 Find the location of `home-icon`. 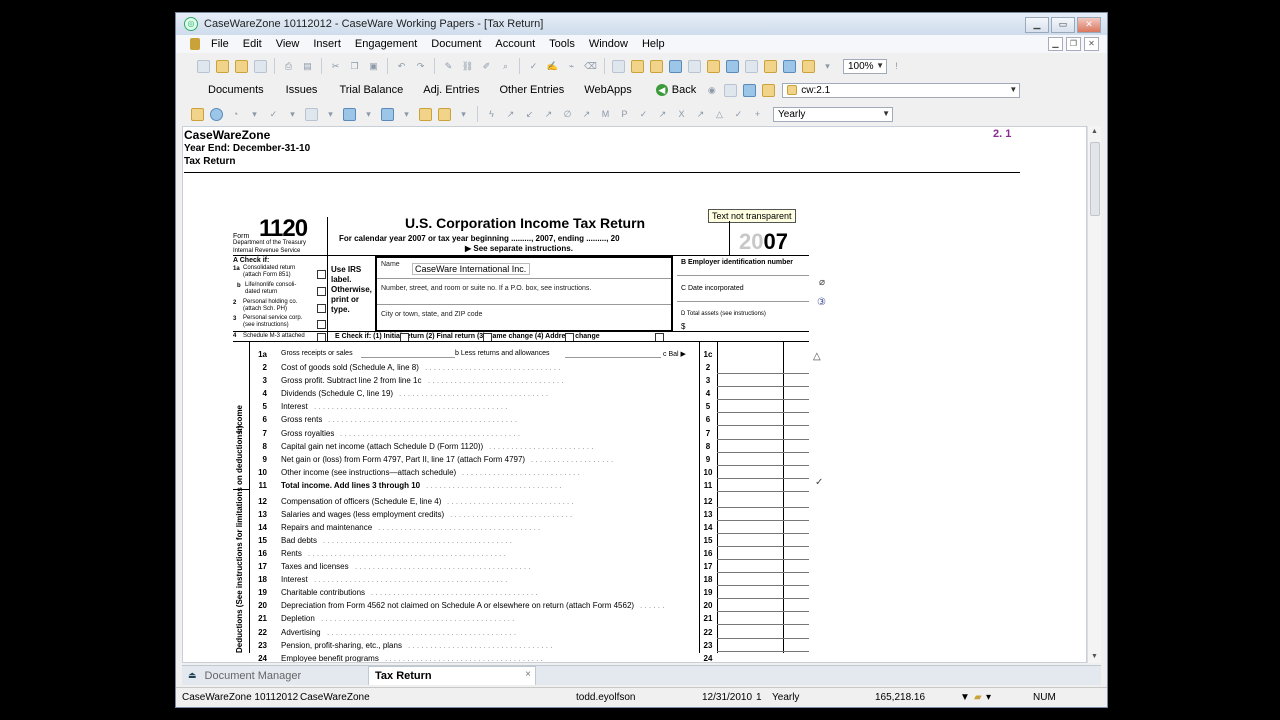

home-icon is located at coordinates (769, 90).